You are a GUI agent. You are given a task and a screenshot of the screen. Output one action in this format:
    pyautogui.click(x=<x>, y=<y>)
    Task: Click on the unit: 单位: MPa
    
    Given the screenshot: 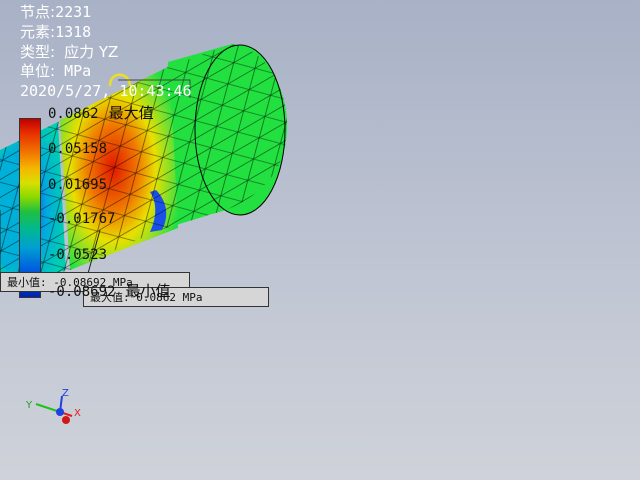 What is the action you would take?
    pyautogui.click(x=56, y=71)
    